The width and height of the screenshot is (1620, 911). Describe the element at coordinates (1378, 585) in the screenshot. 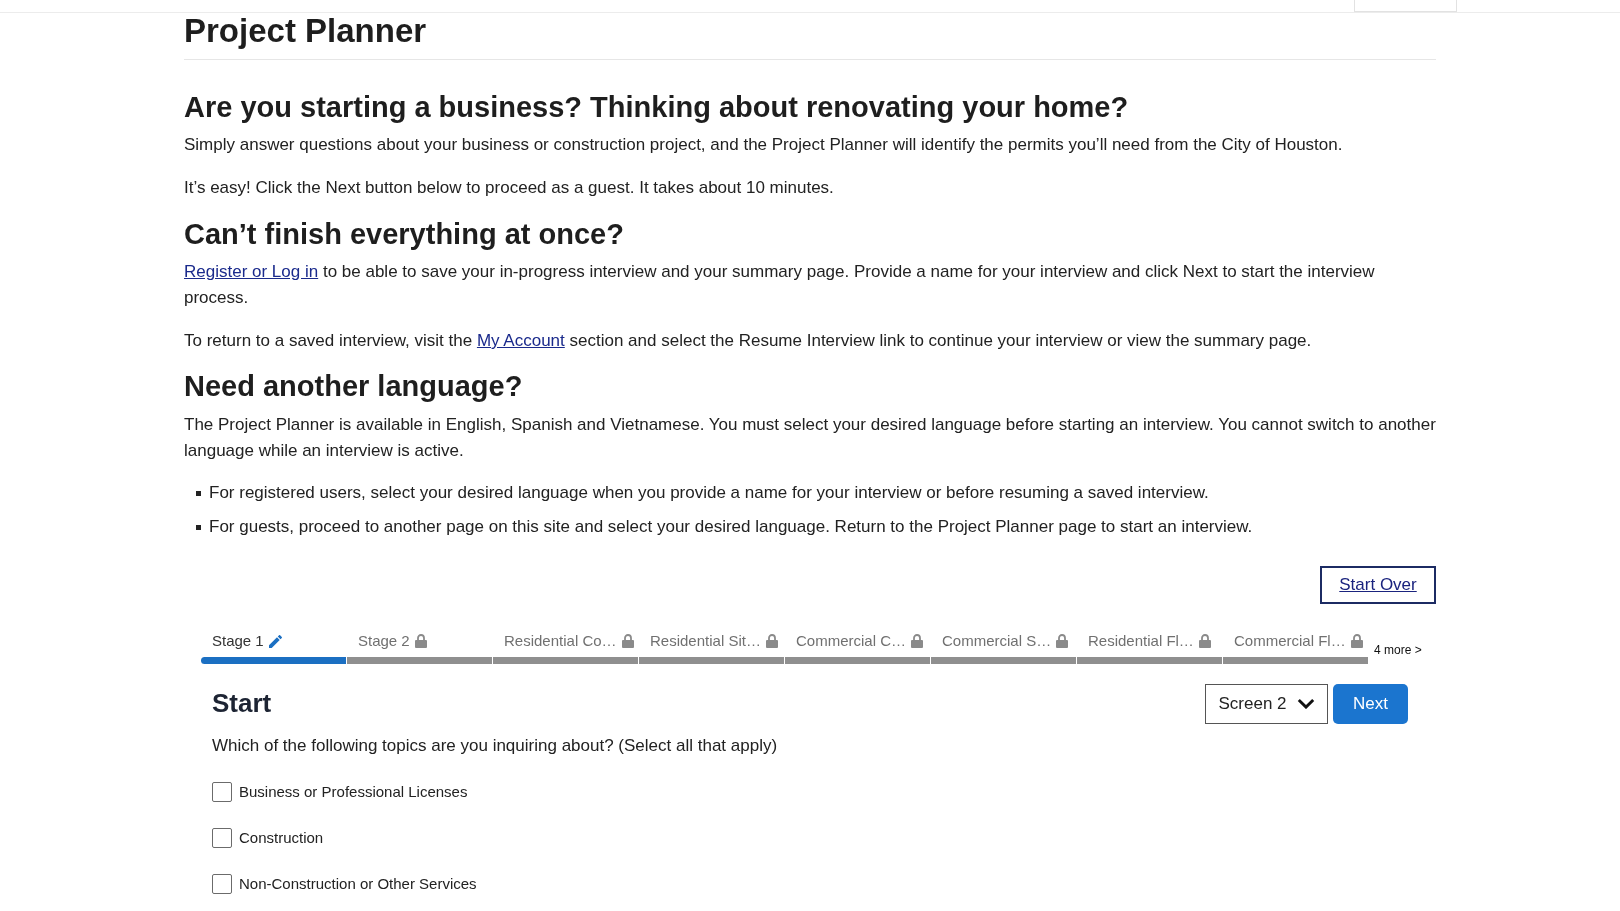

I see `start-over-button: Start Over` at that location.